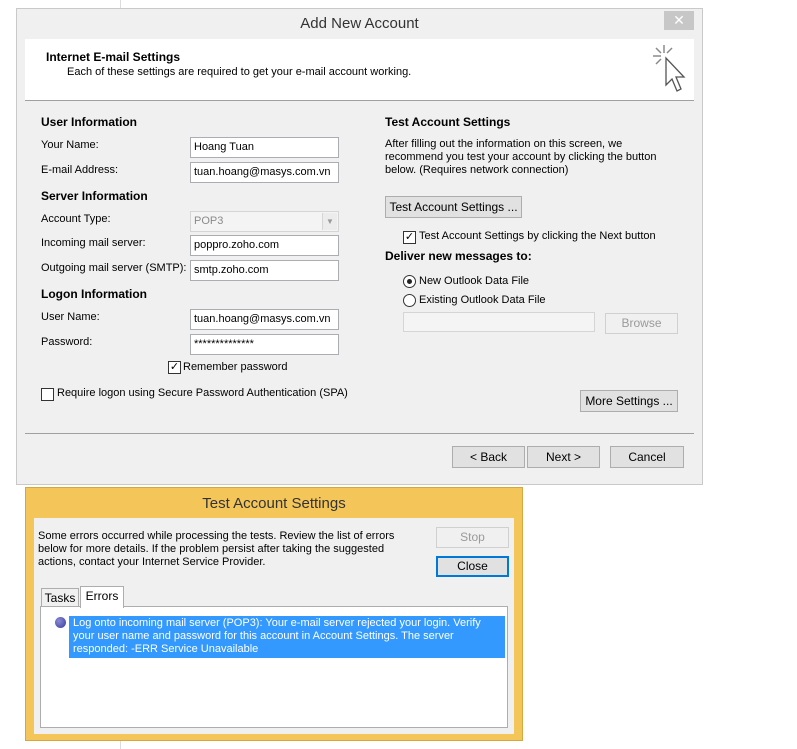 Image resolution: width=797 pixels, height=749 pixels. I want to click on email-address-label: E-mail Address:, so click(80, 170).